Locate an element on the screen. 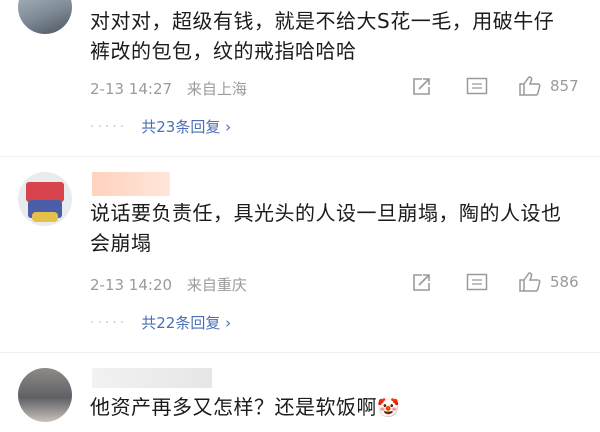  like-button: 586 is located at coordinates (548, 282).